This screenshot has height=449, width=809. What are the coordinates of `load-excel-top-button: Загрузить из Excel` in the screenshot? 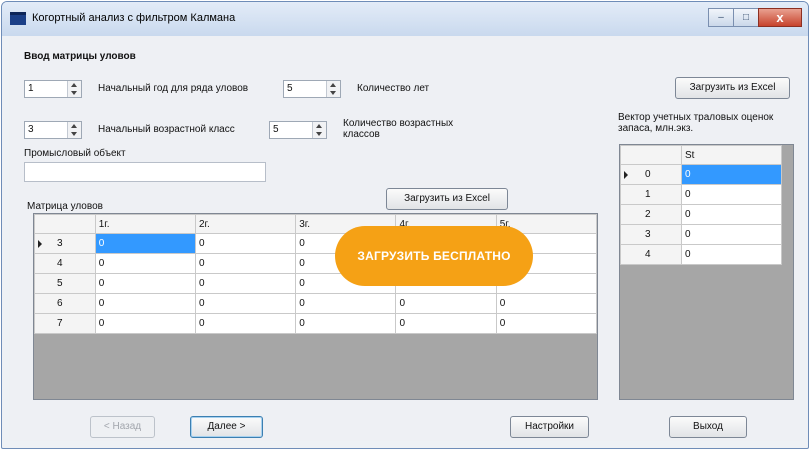 It's located at (732, 88).